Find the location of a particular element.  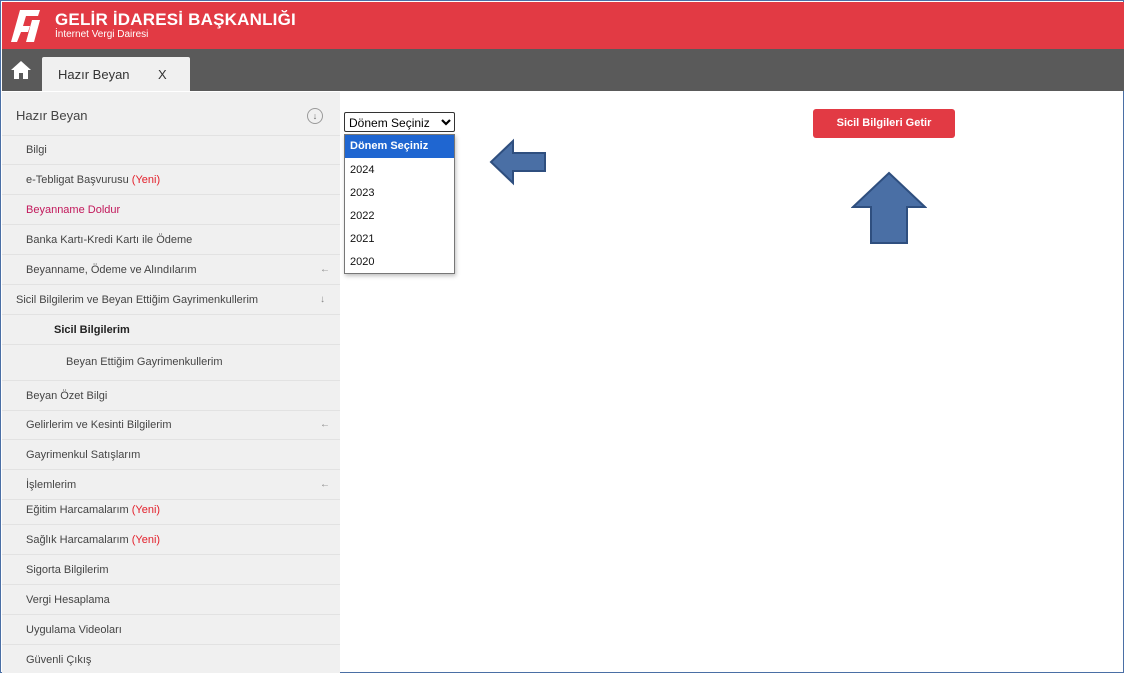

sidebar-item-label: Eğitim Harcamalarım is located at coordinates (77, 510).